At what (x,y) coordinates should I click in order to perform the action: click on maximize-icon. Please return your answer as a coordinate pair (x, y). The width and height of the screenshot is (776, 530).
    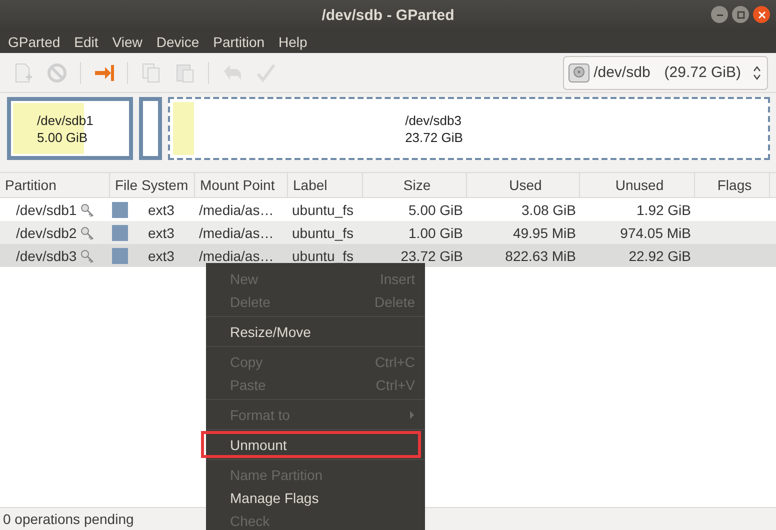
    Looking at the image, I should click on (740, 14).